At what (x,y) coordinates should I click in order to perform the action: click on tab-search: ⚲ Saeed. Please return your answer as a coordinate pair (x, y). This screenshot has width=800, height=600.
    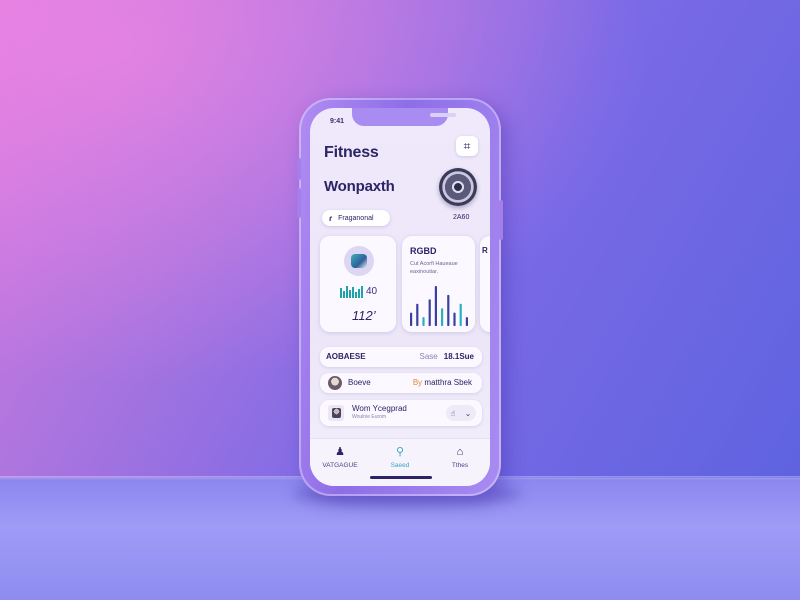
    Looking at the image, I should click on (400, 457).